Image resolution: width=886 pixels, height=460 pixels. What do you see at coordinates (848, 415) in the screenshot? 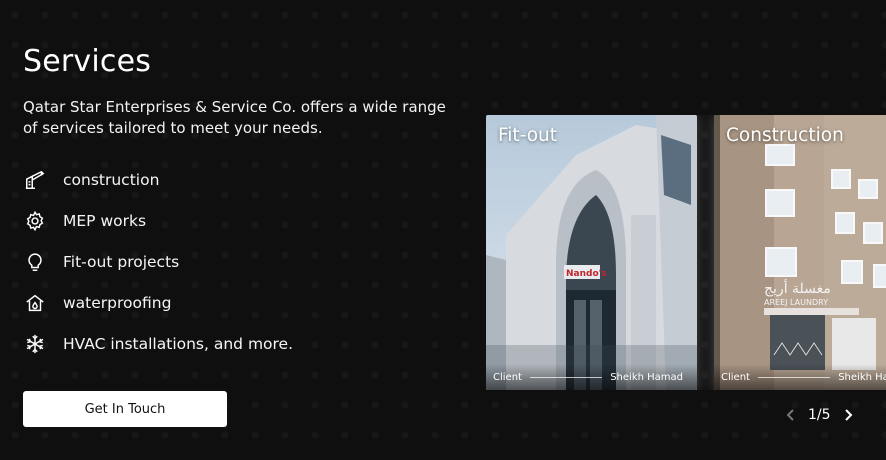
I see `chevron-right-icon` at bounding box center [848, 415].